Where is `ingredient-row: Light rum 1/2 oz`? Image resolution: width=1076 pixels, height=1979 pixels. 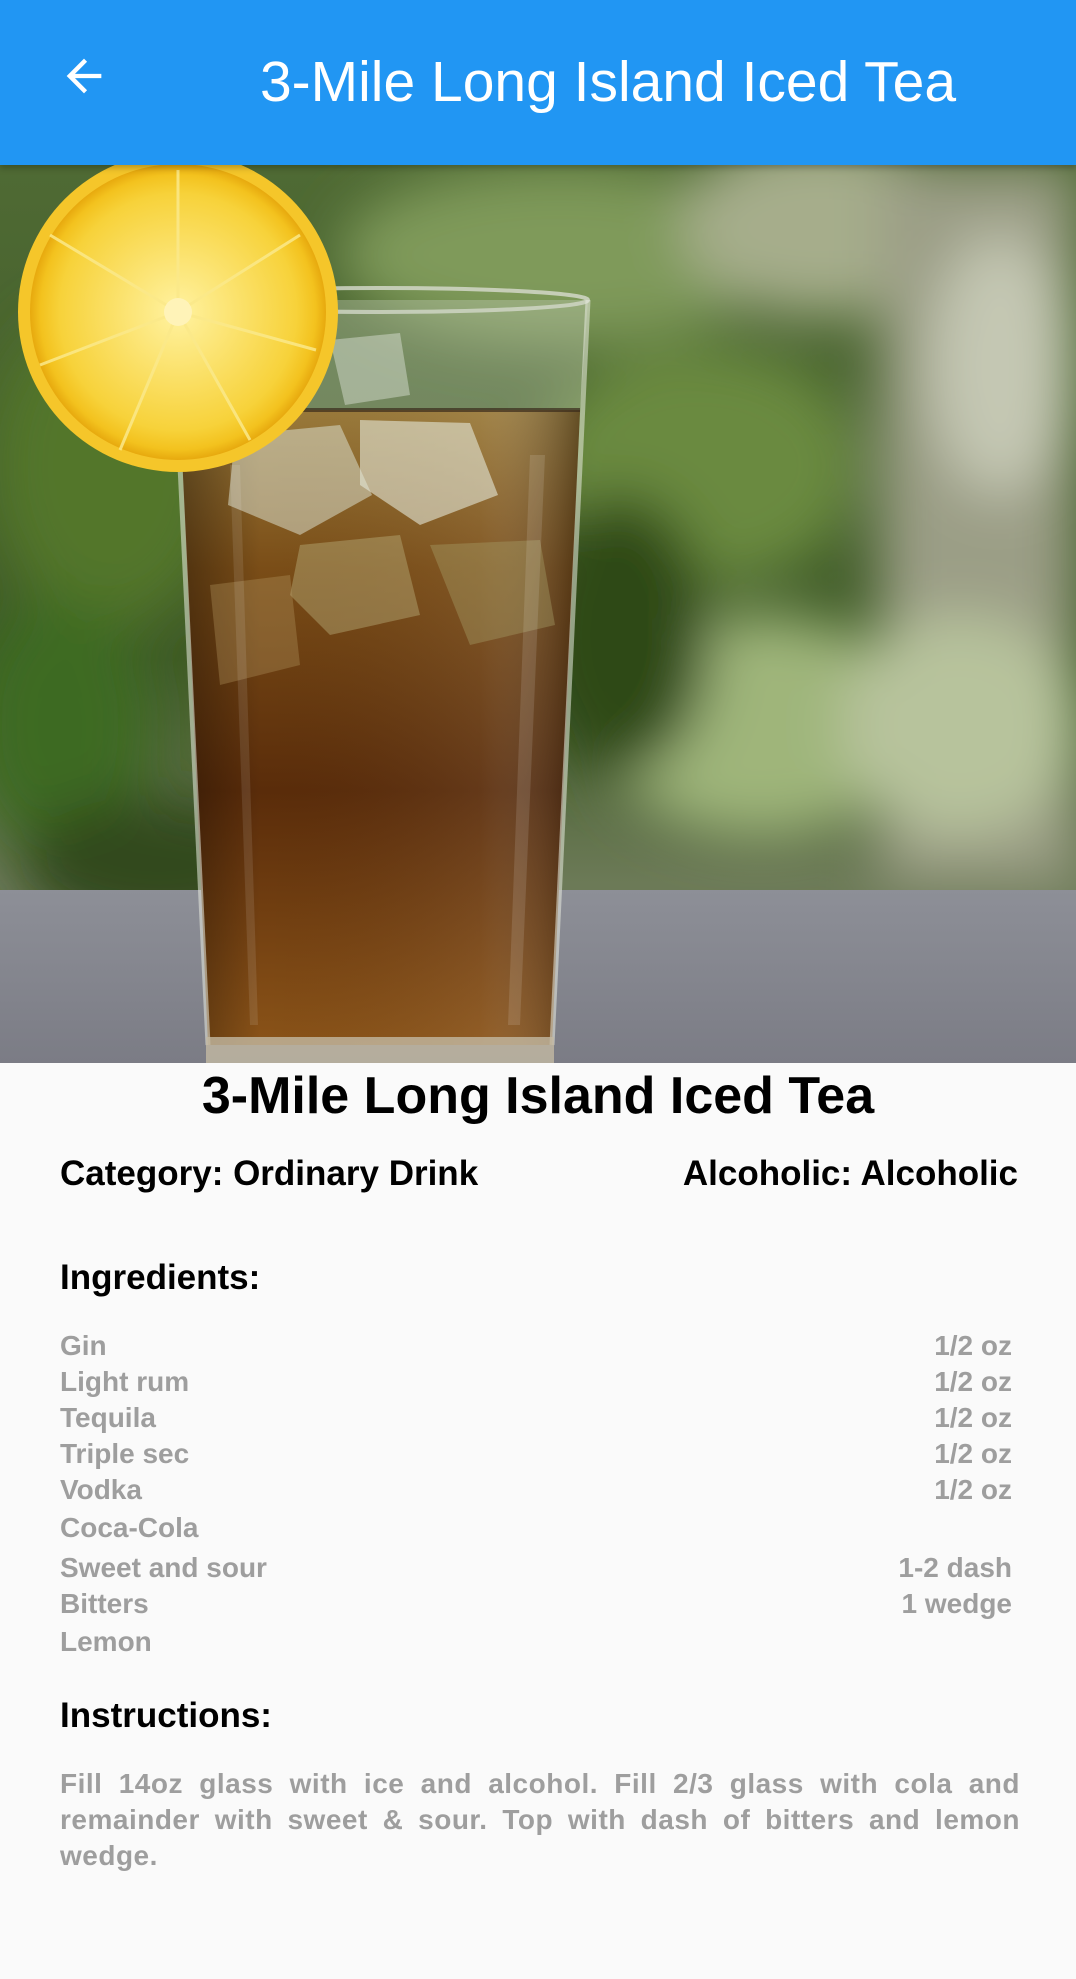 ingredient-row: Light rum 1/2 oz is located at coordinates (536, 1382).